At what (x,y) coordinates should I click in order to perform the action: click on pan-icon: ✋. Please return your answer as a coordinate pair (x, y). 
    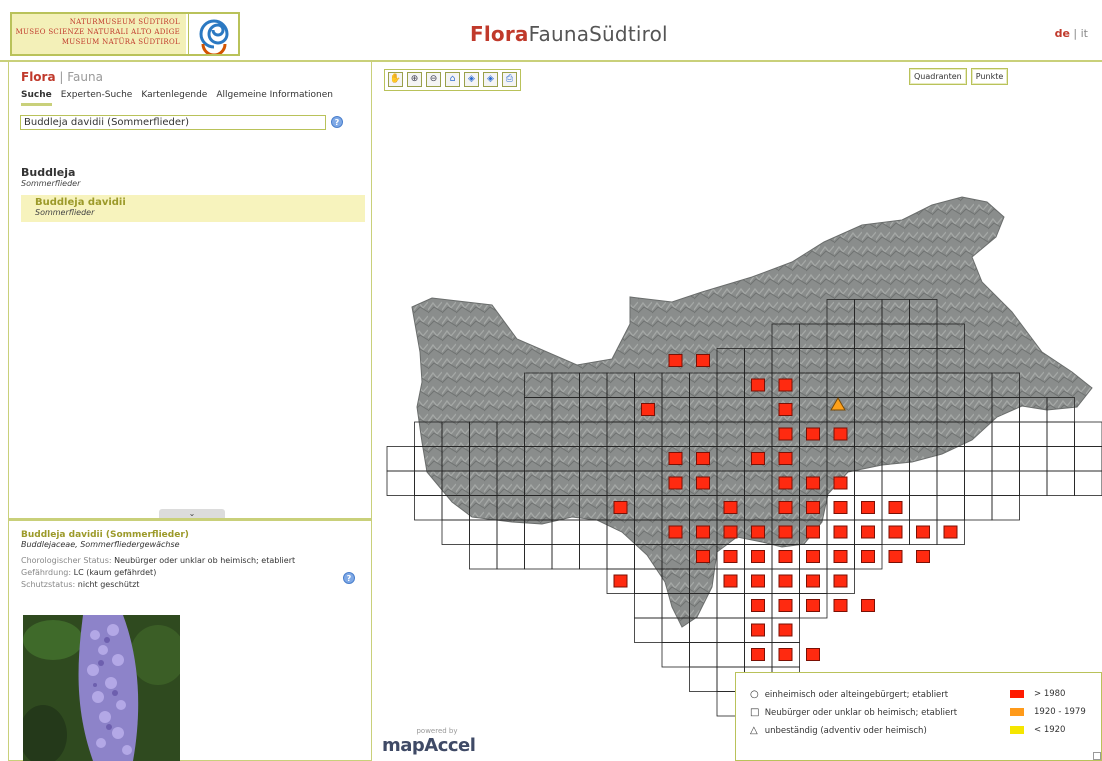
    Looking at the image, I should click on (395, 79).